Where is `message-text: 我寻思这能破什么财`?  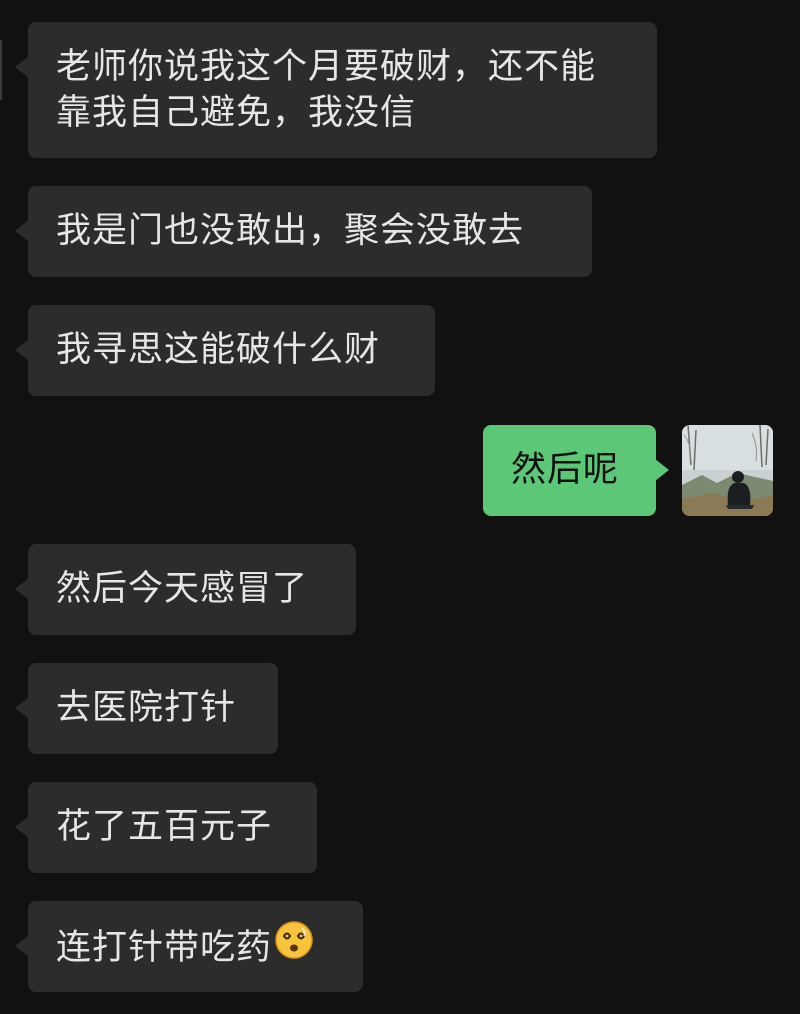 message-text: 我寻思这能破什么财 is located at coordinates (218, 350).